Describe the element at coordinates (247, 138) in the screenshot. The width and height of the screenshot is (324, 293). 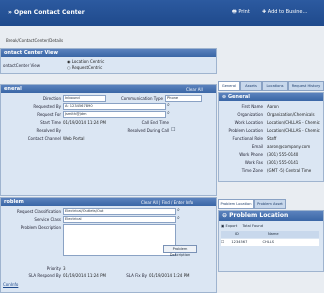
I see `functional-role-label: Functional Role` at that location.